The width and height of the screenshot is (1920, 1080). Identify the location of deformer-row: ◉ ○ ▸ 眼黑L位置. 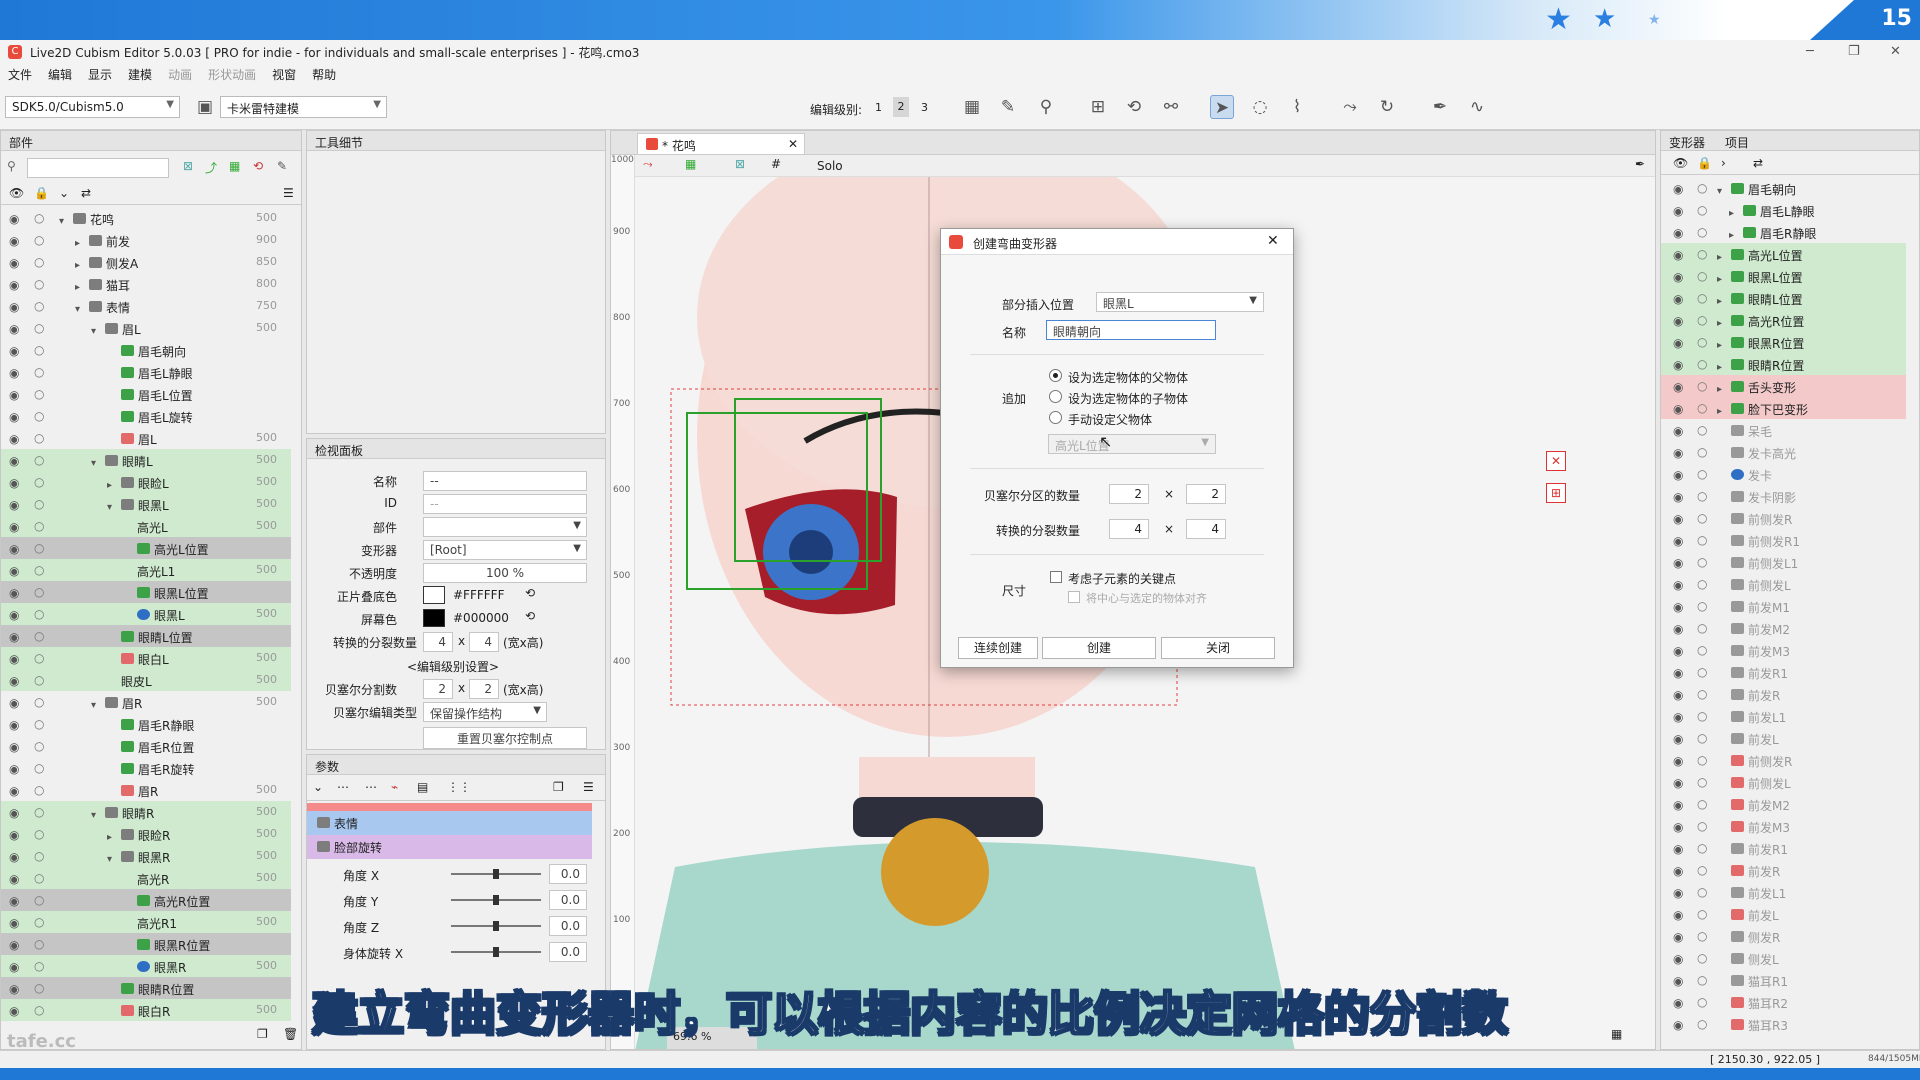
(1783, 276).